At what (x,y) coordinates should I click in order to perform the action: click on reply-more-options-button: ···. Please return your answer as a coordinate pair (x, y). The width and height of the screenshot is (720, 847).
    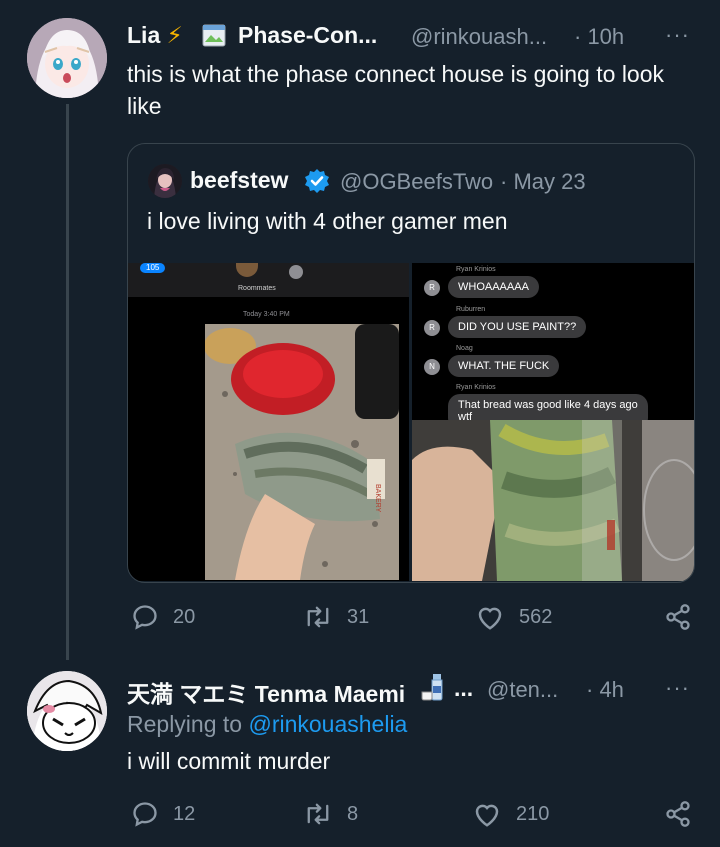
    Looking at the image, I should click on (677, 688).